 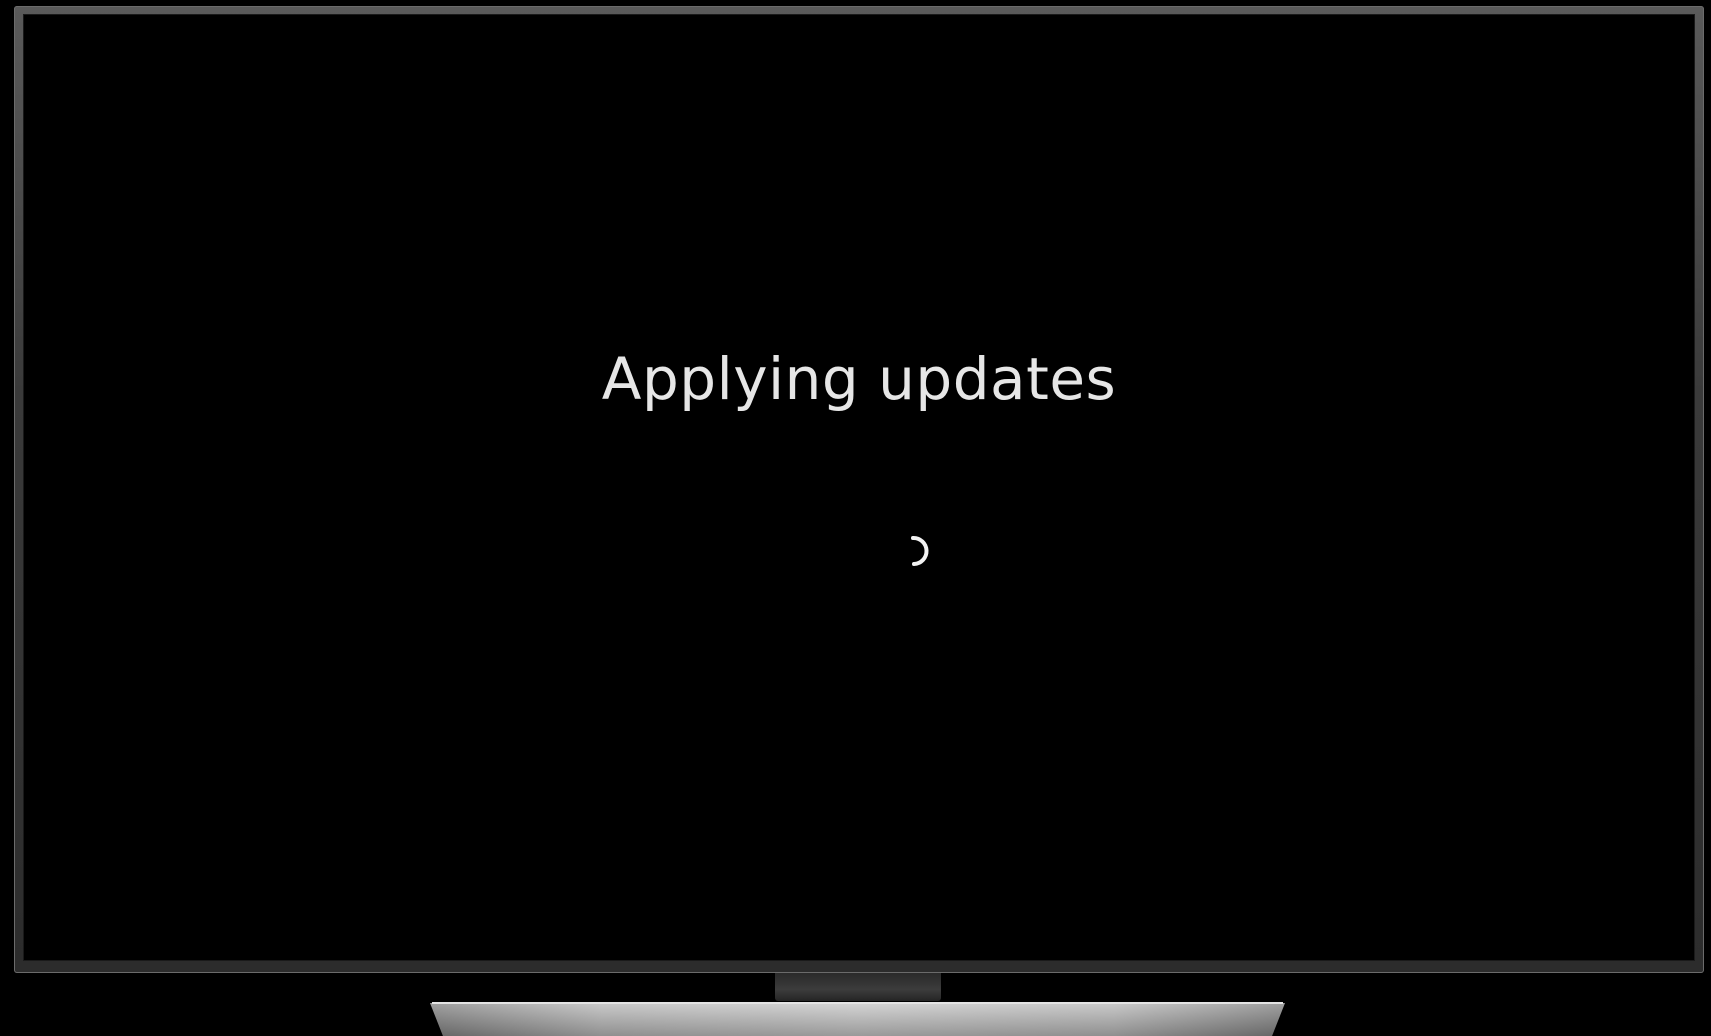 What do you see at coordinates (859, 379) in the screenshot?
I see `status-message: Applying updates` at bounding box center [859, 379].